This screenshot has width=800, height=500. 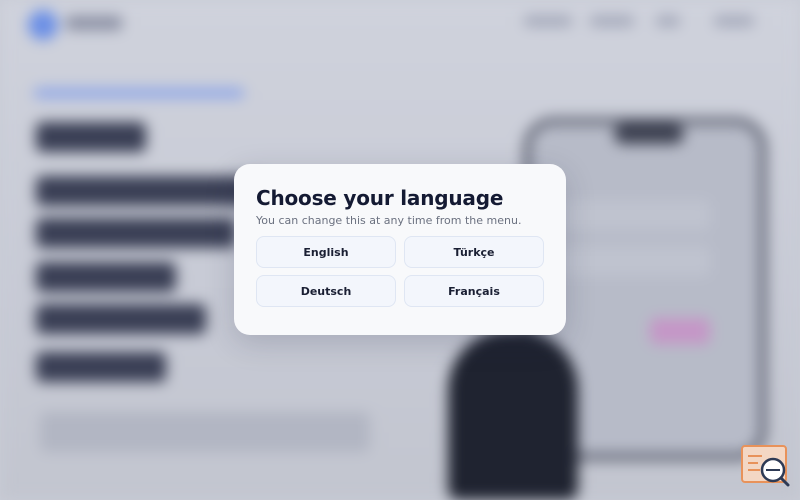 I want to click on background-breadcrumb, so click(x=139, y=93).